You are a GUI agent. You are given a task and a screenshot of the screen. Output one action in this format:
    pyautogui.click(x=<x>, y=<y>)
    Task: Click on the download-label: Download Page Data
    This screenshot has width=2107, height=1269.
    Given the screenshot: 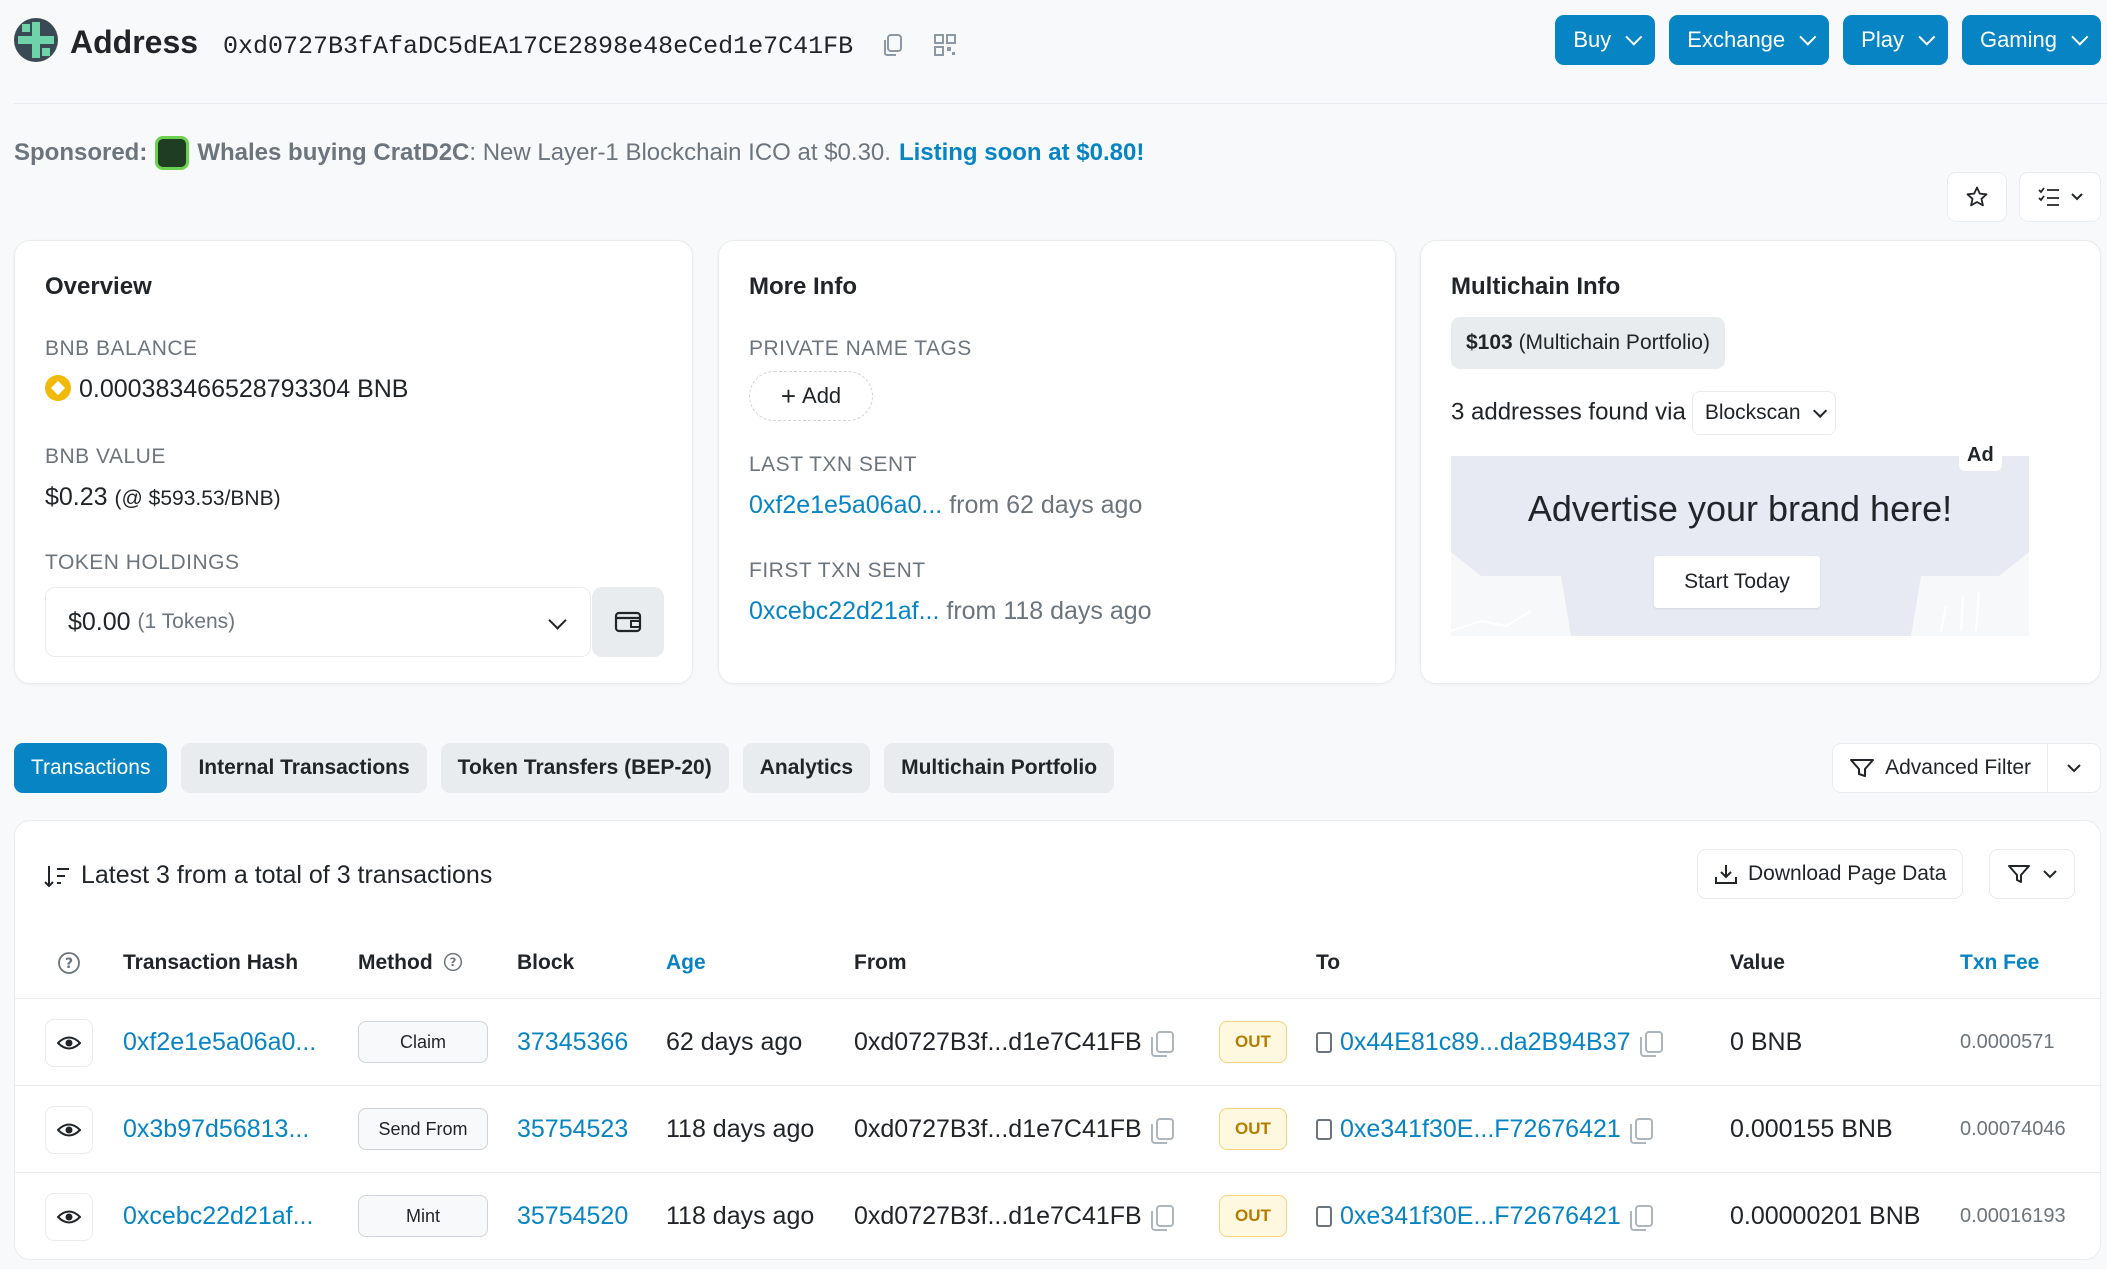 What is the action you would take?
    pyautogui.click(x=1847, y=873)
    